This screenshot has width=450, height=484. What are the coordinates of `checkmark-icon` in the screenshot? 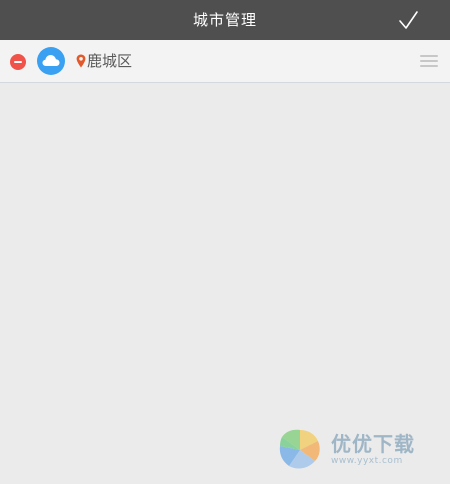 It's located at (408, 20).